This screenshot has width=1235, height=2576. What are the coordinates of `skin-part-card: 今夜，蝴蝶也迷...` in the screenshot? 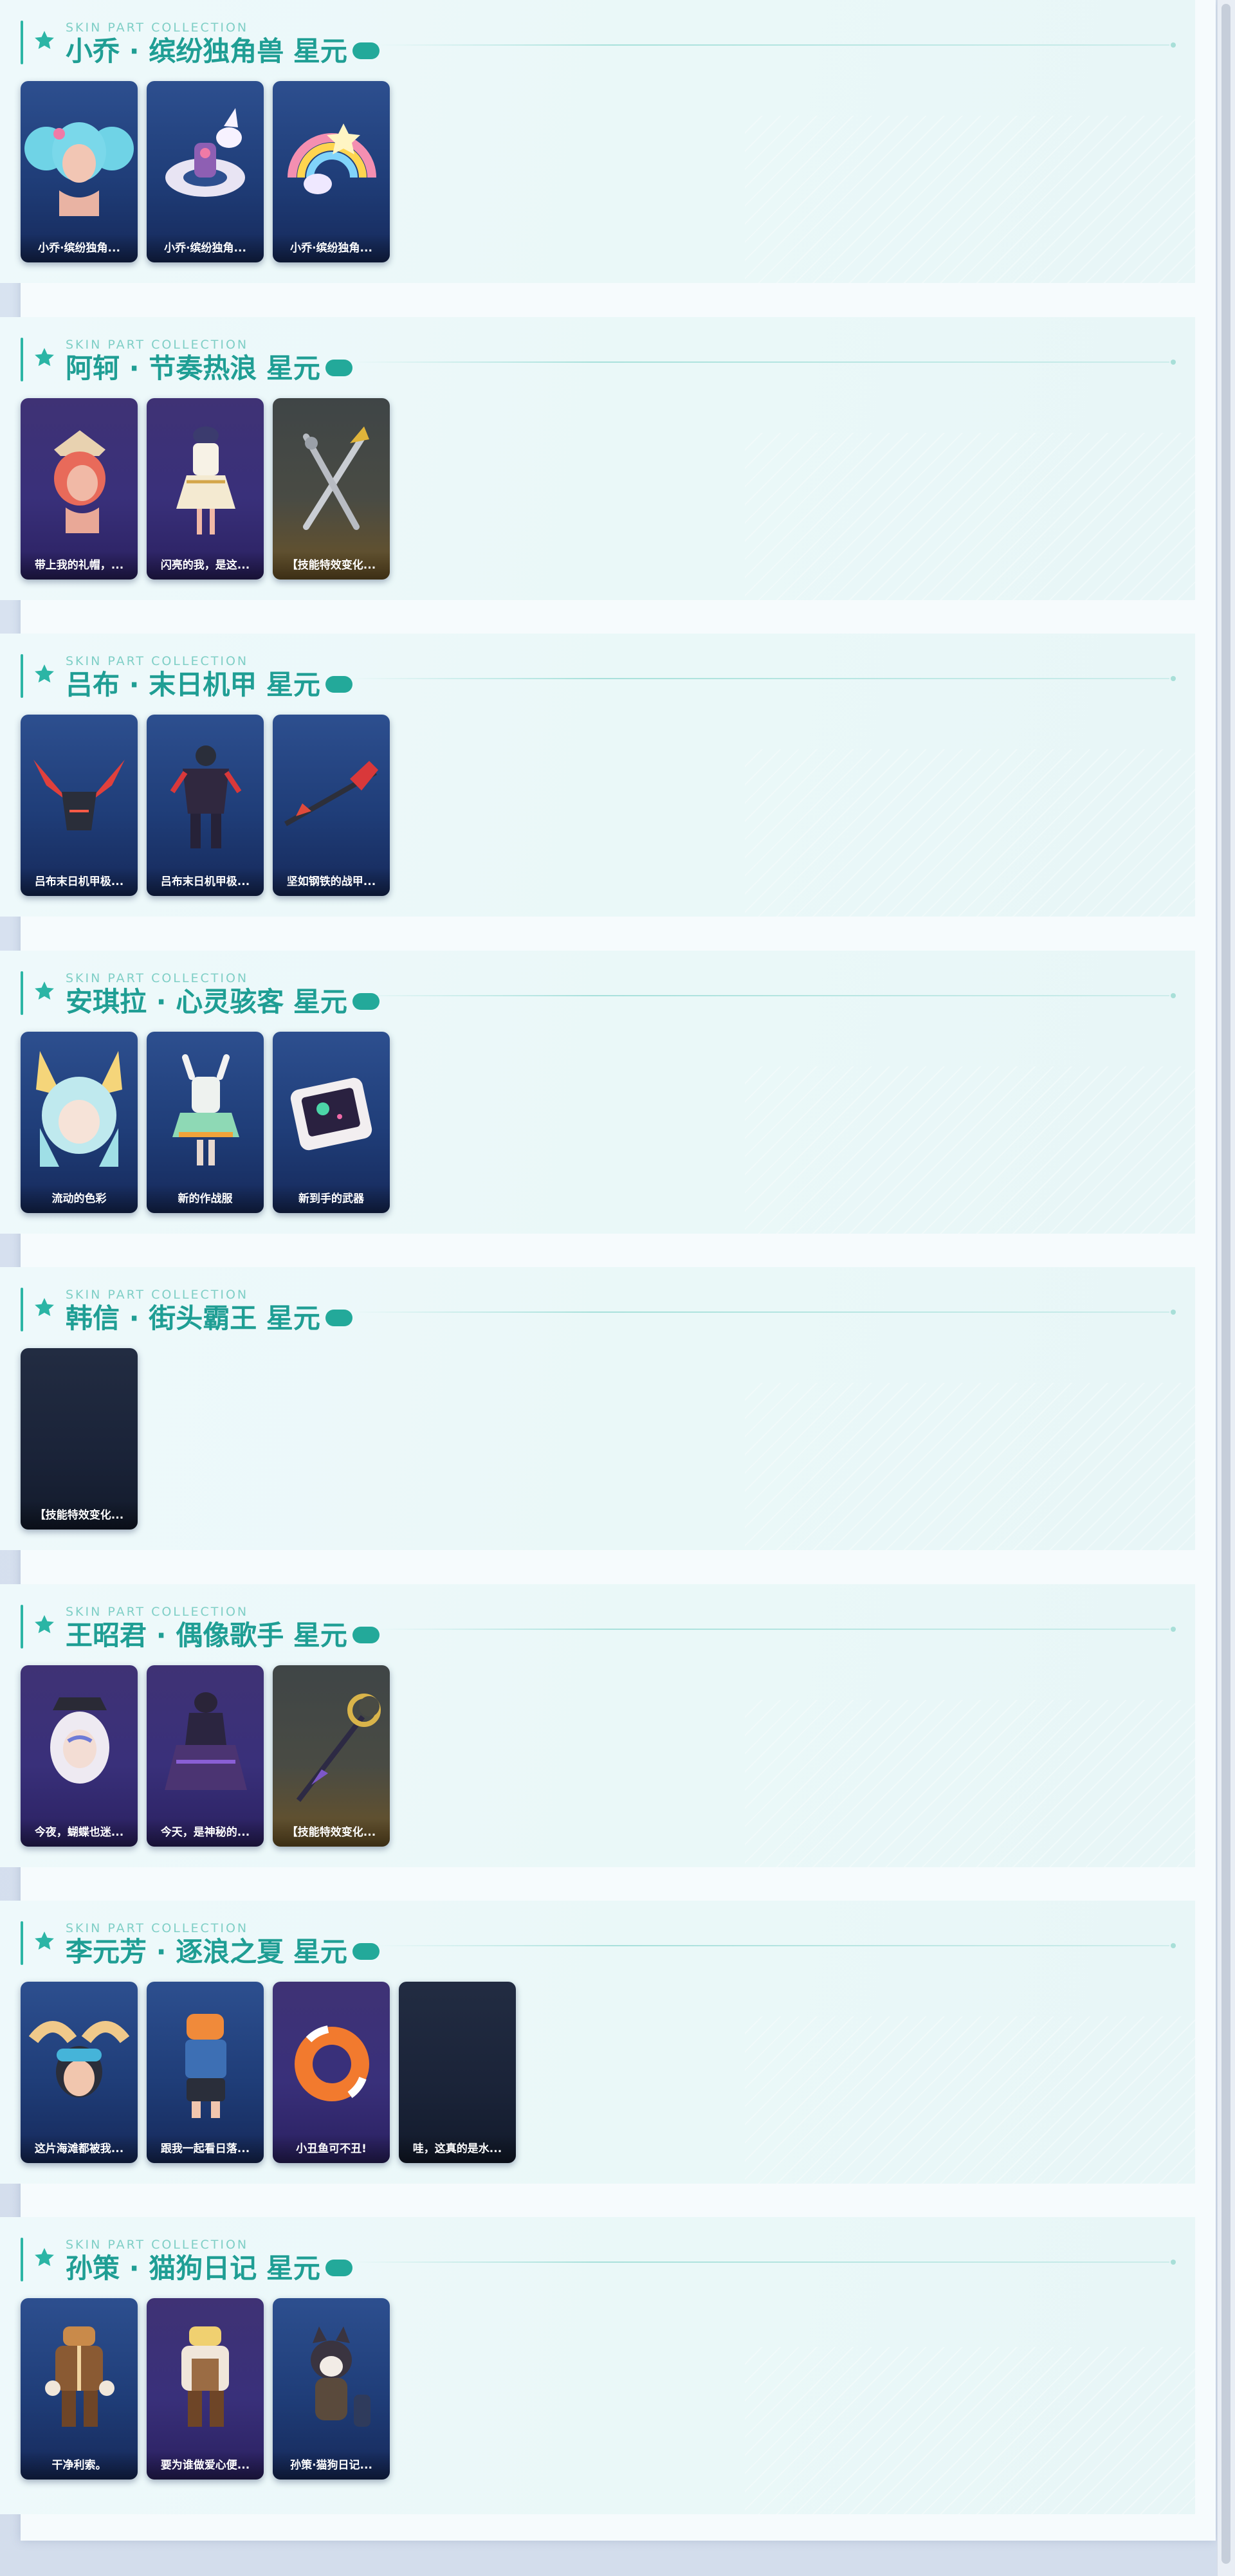 It's located at (79, 1756).